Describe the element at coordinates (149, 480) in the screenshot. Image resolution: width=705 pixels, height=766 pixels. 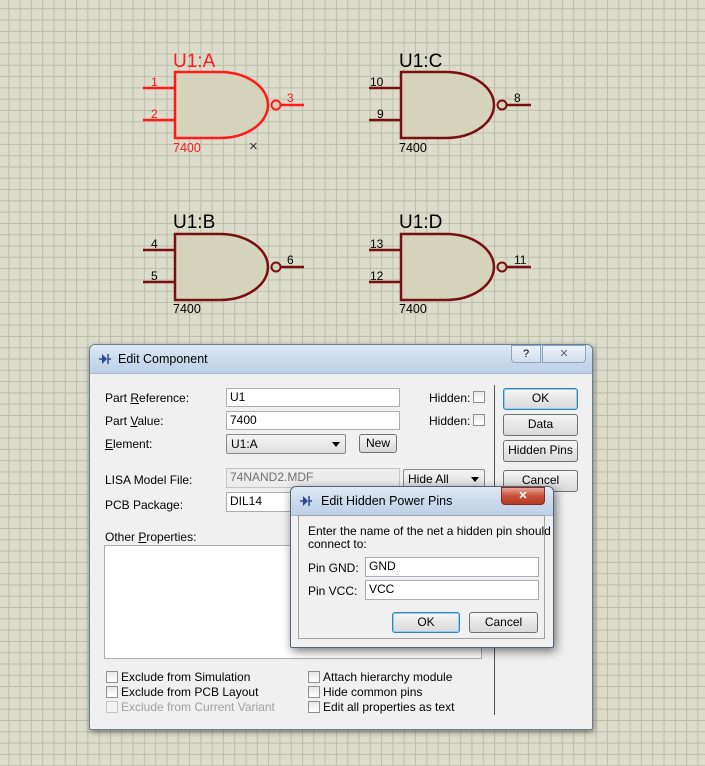
I see `lisa-model-label: LISA Model File:` at that location.